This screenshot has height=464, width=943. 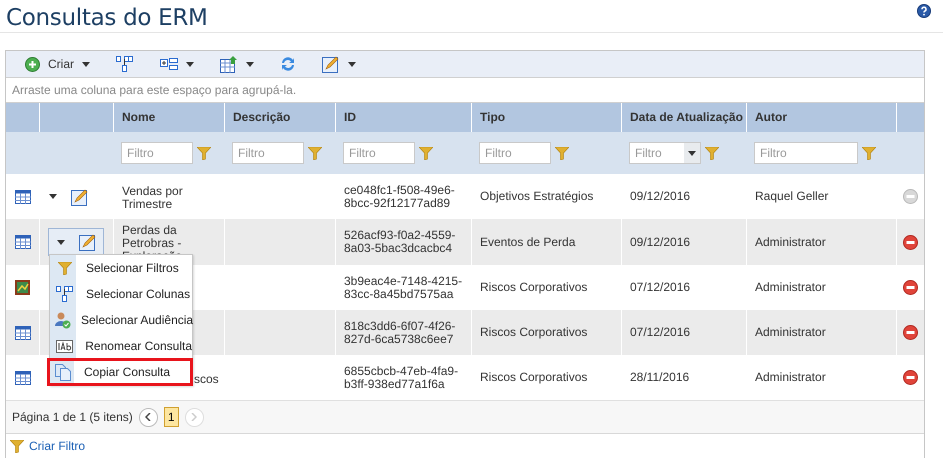 What do you see at coordinates (686, 117) in the screenshot?
I see `column-header: Data de Atualização` at bounding box center [686, 117].